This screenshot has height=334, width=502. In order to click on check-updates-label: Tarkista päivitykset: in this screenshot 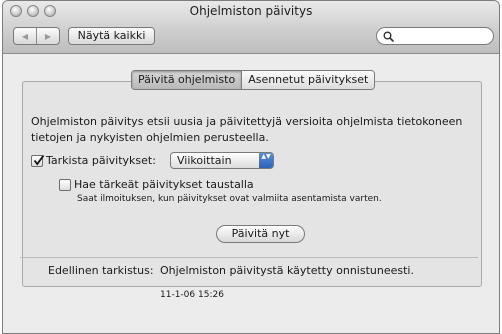, I will do `click(101, 160)`.